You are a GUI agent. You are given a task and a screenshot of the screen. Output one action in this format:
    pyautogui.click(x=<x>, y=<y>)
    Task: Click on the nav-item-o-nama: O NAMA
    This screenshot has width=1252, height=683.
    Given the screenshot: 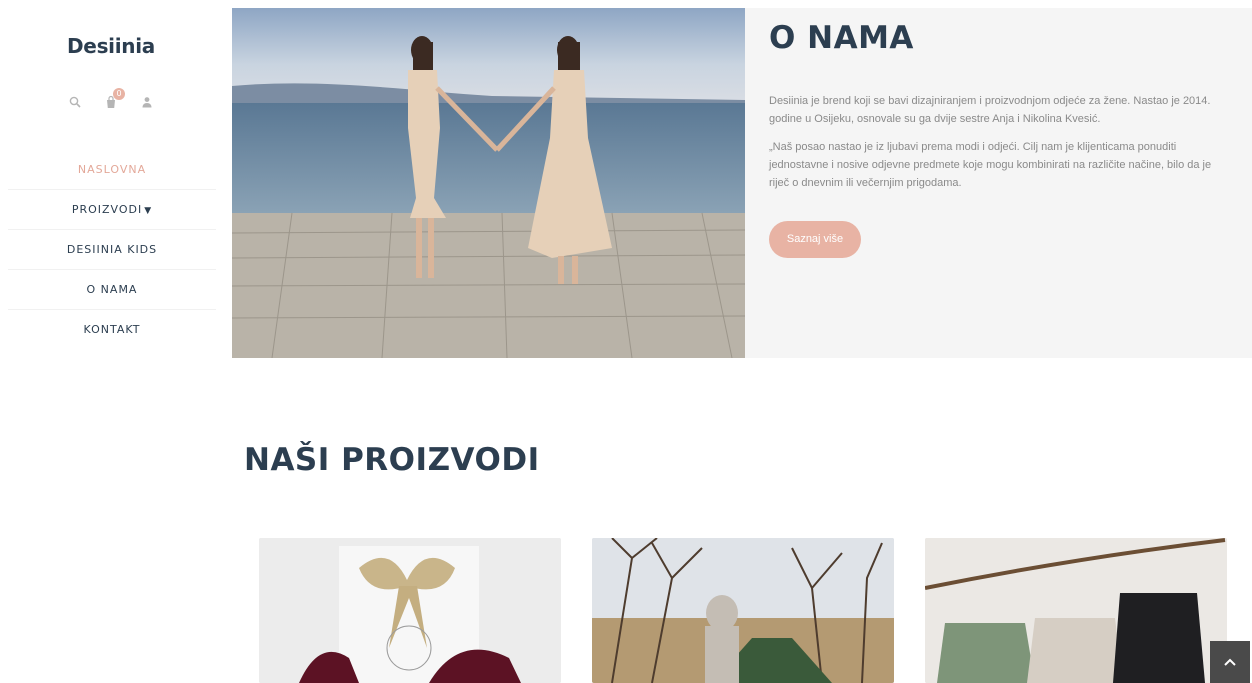 What is the action you would take?
    pyautogui.click(x=112, y=290)
    